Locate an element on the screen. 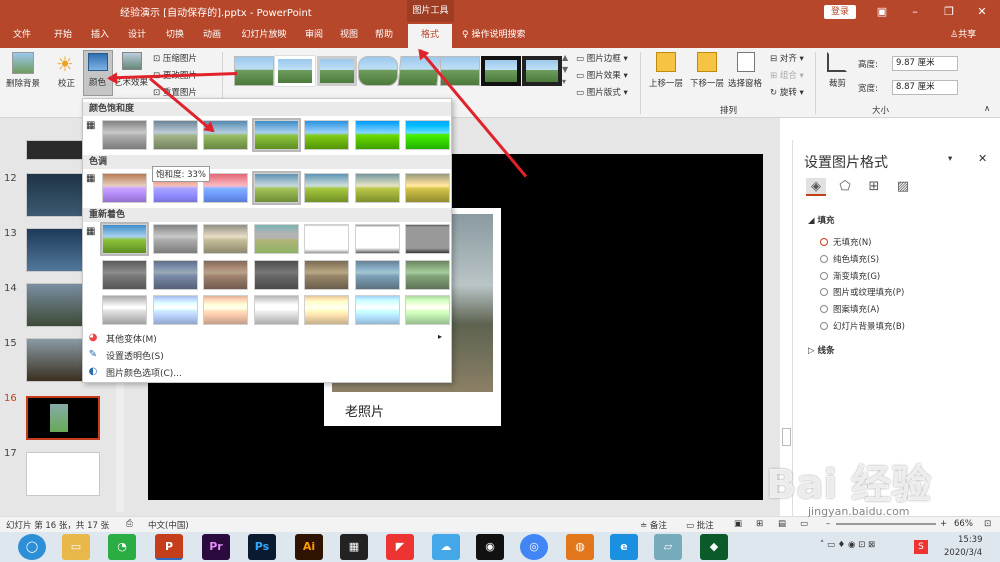 The image size is (1000, 562). pane-options-icon: ▾ is located at coordinates (950, 159).